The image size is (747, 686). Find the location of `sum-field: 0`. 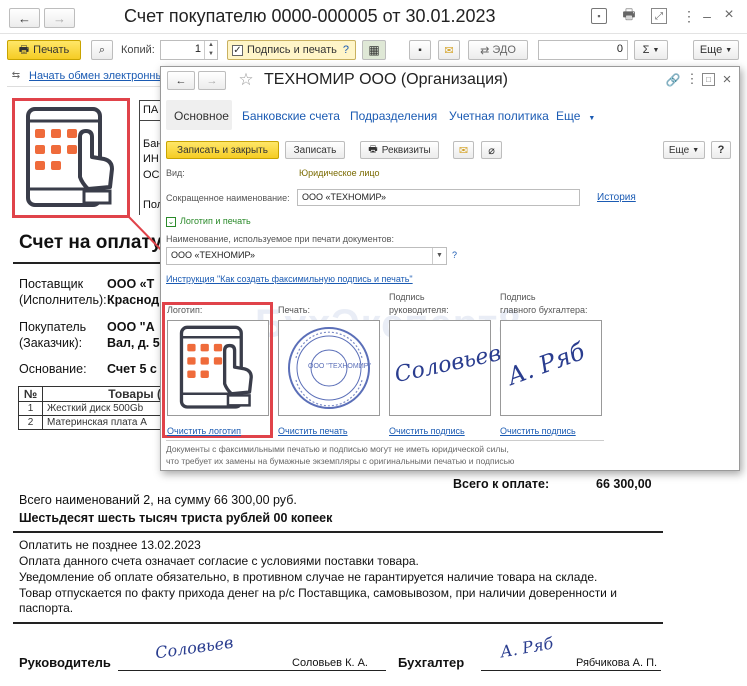

sum-field: 0 is located at coordinates (583, 50).